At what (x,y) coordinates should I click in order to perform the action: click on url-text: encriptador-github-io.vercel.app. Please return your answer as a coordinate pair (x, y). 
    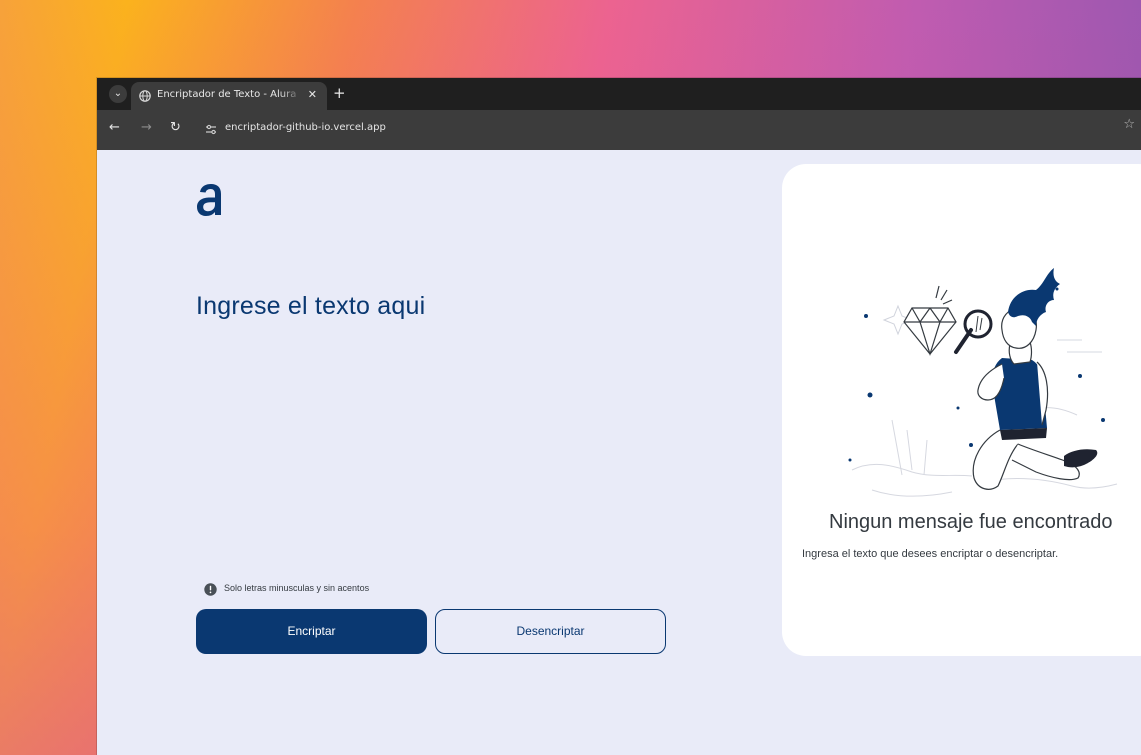
    Looking at the image, I should click on (305, 127).